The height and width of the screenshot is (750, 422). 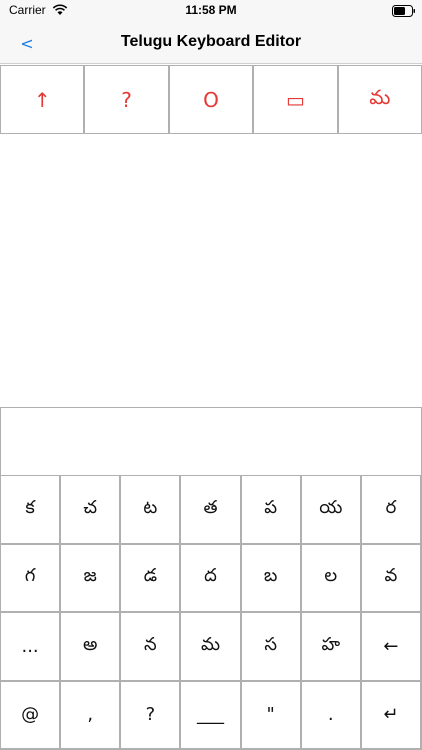 I want to click on key-question: ?, so click(x=151, y=715).